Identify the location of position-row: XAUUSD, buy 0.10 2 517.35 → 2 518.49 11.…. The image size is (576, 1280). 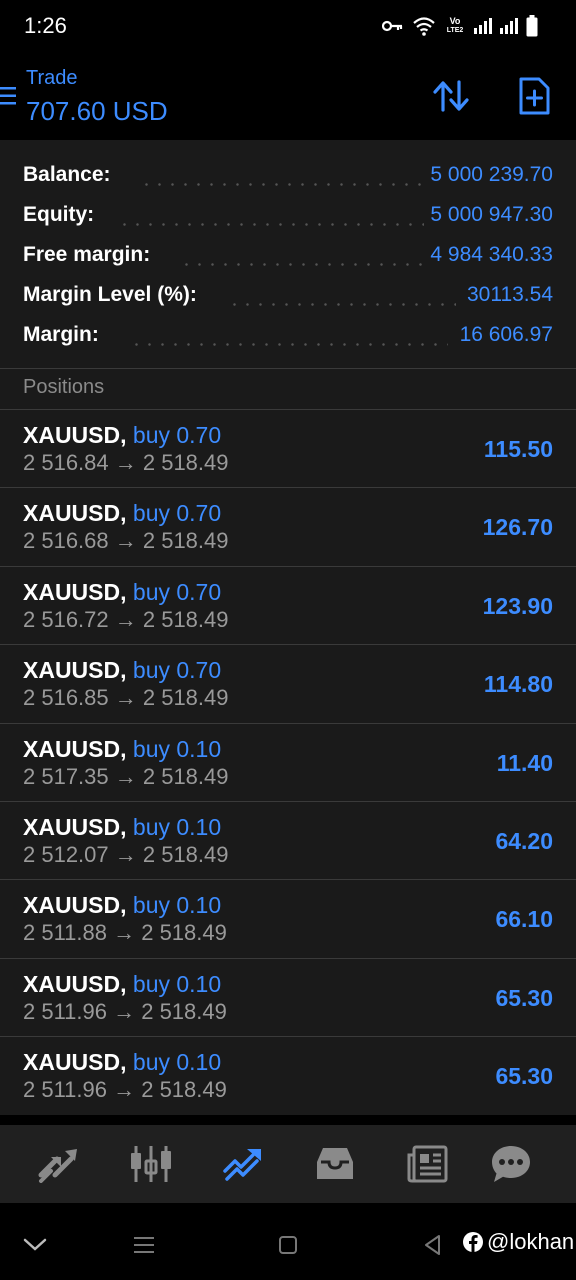
(288, 761).